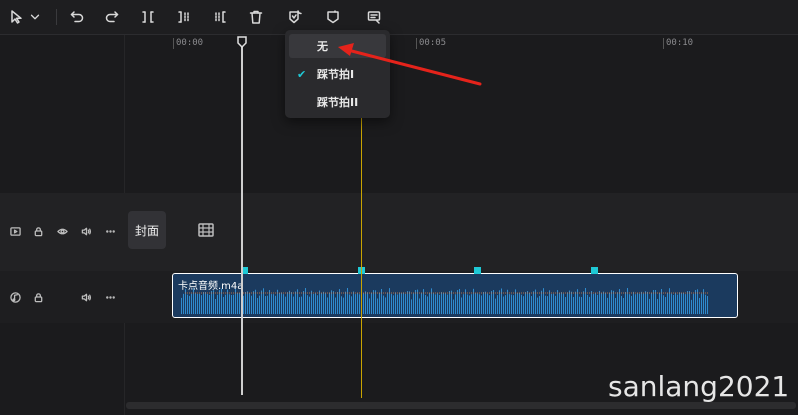  Describe the element at coordinates (322, 46) in the screenshot. I see `dropdown-item-label: 无` at that location.